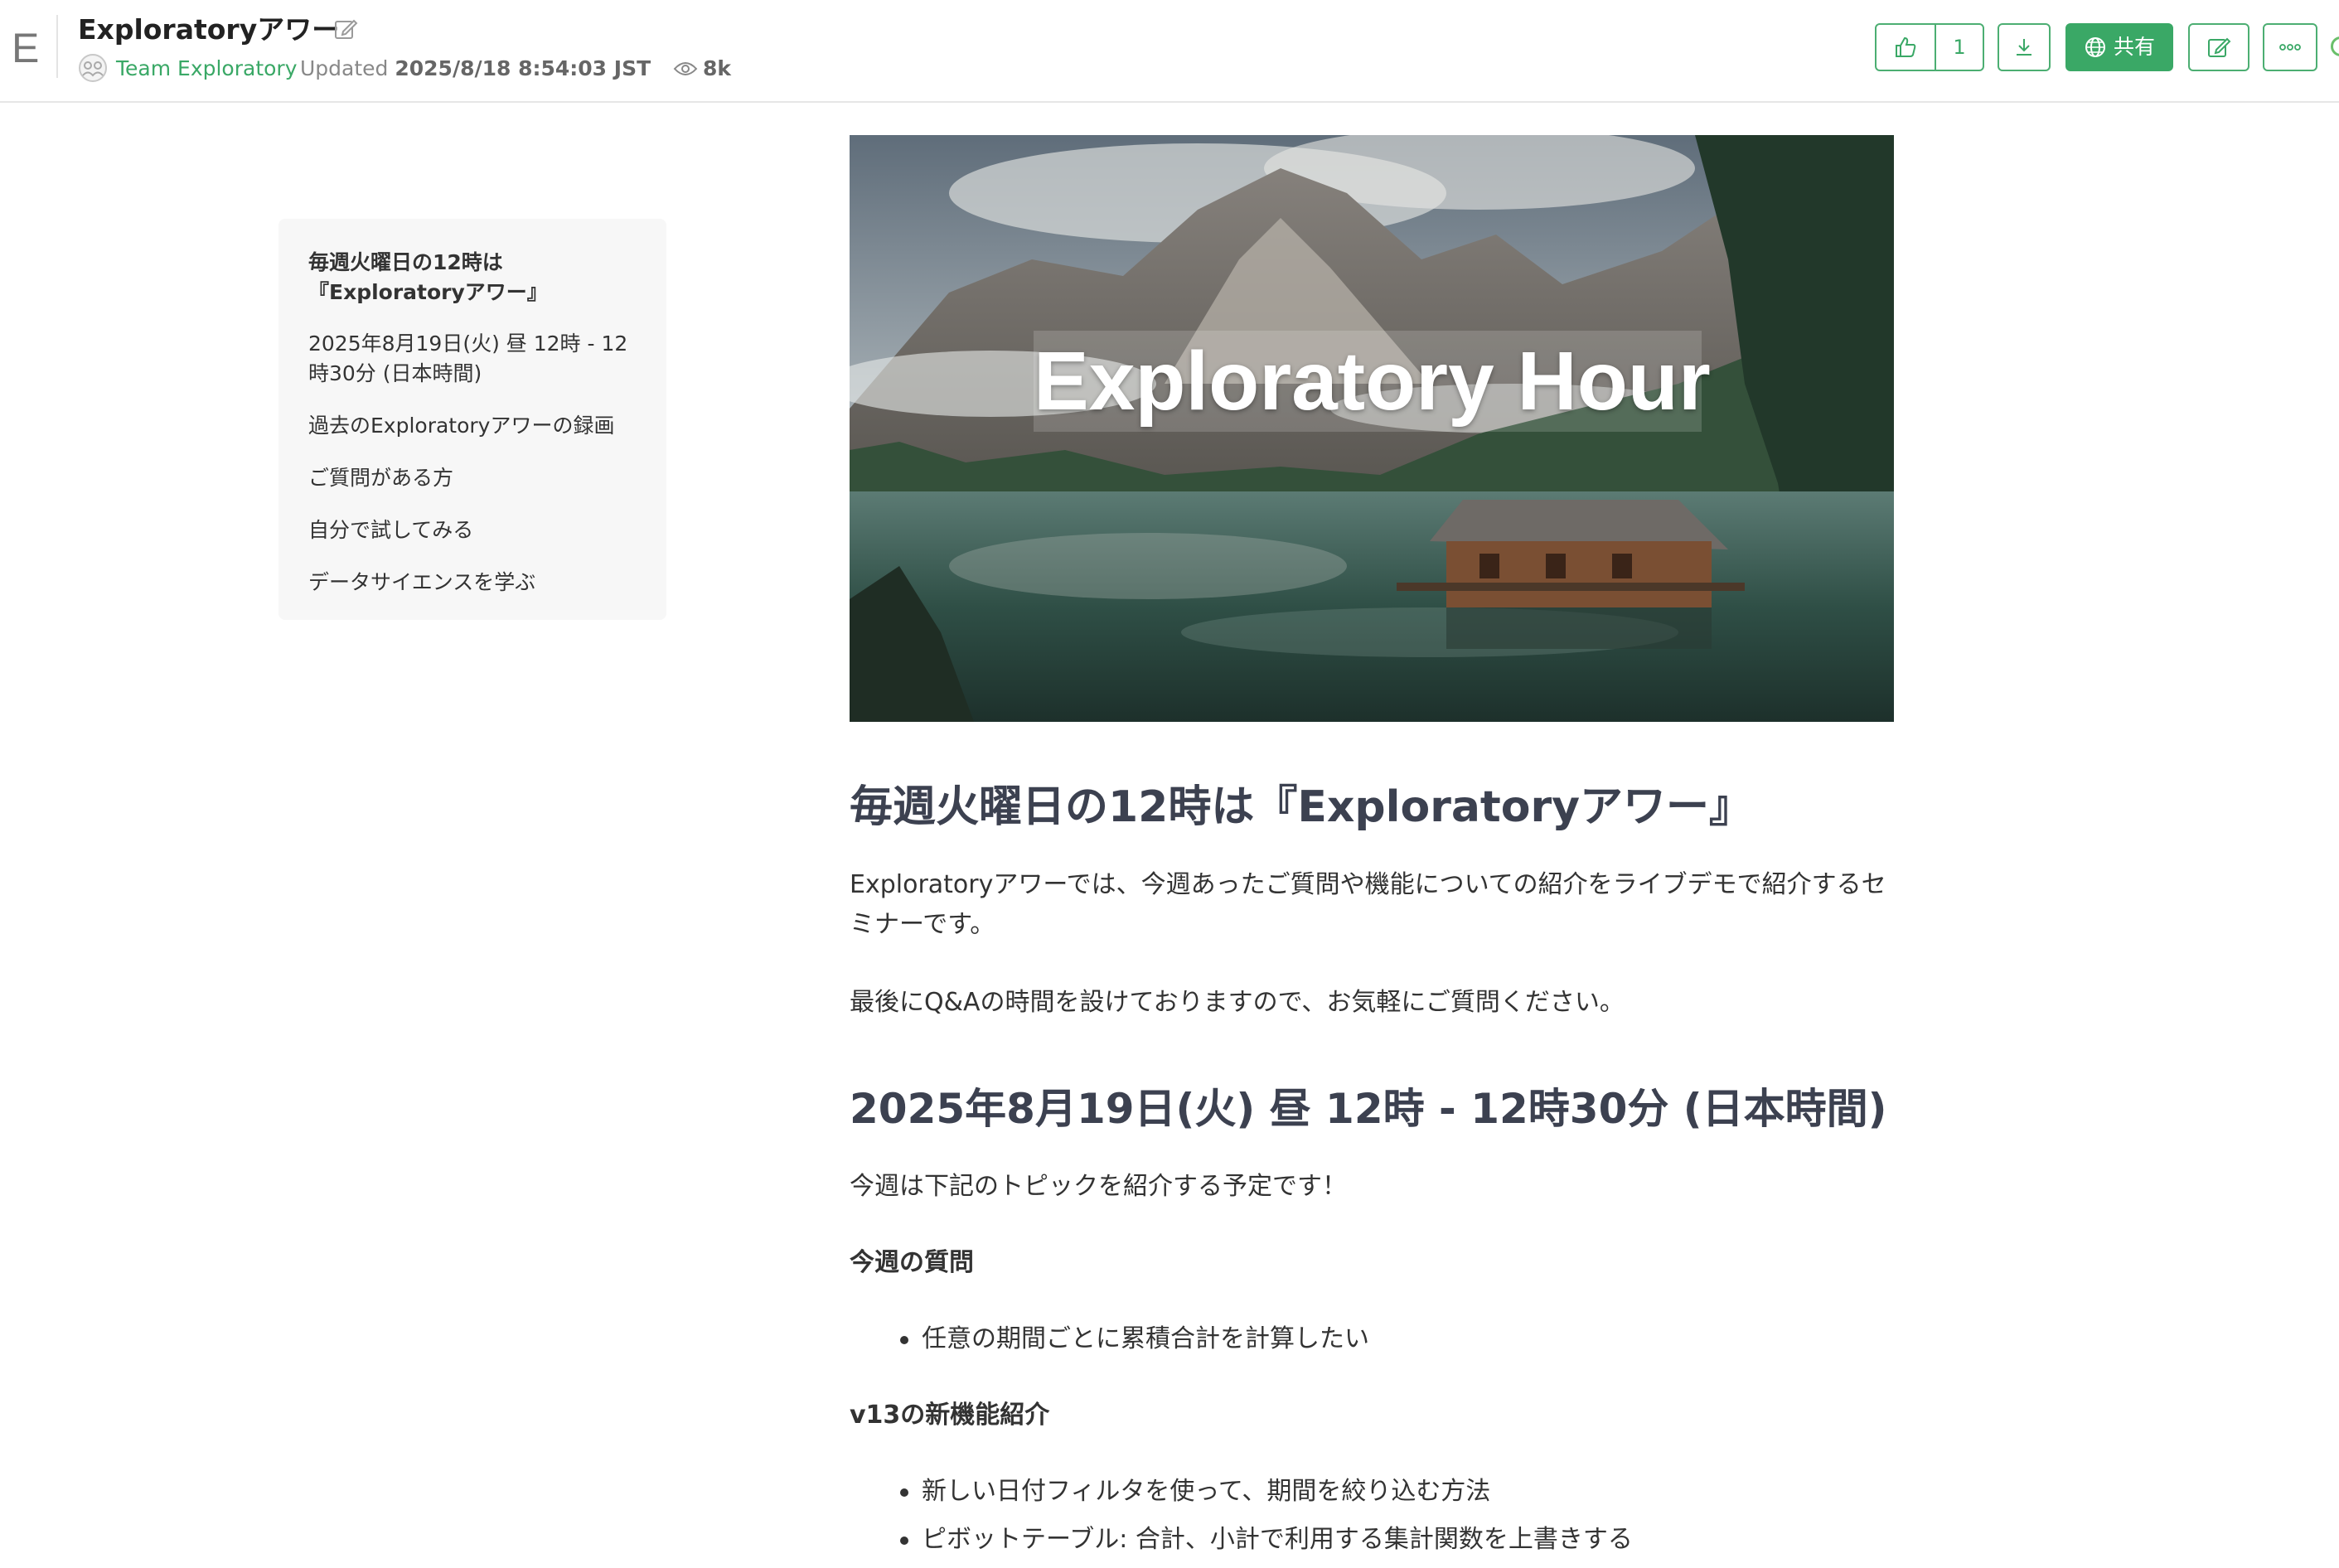  Describe the element at coordinates (26, 48) in the screenshot. I see `app-logo: E` at that location.